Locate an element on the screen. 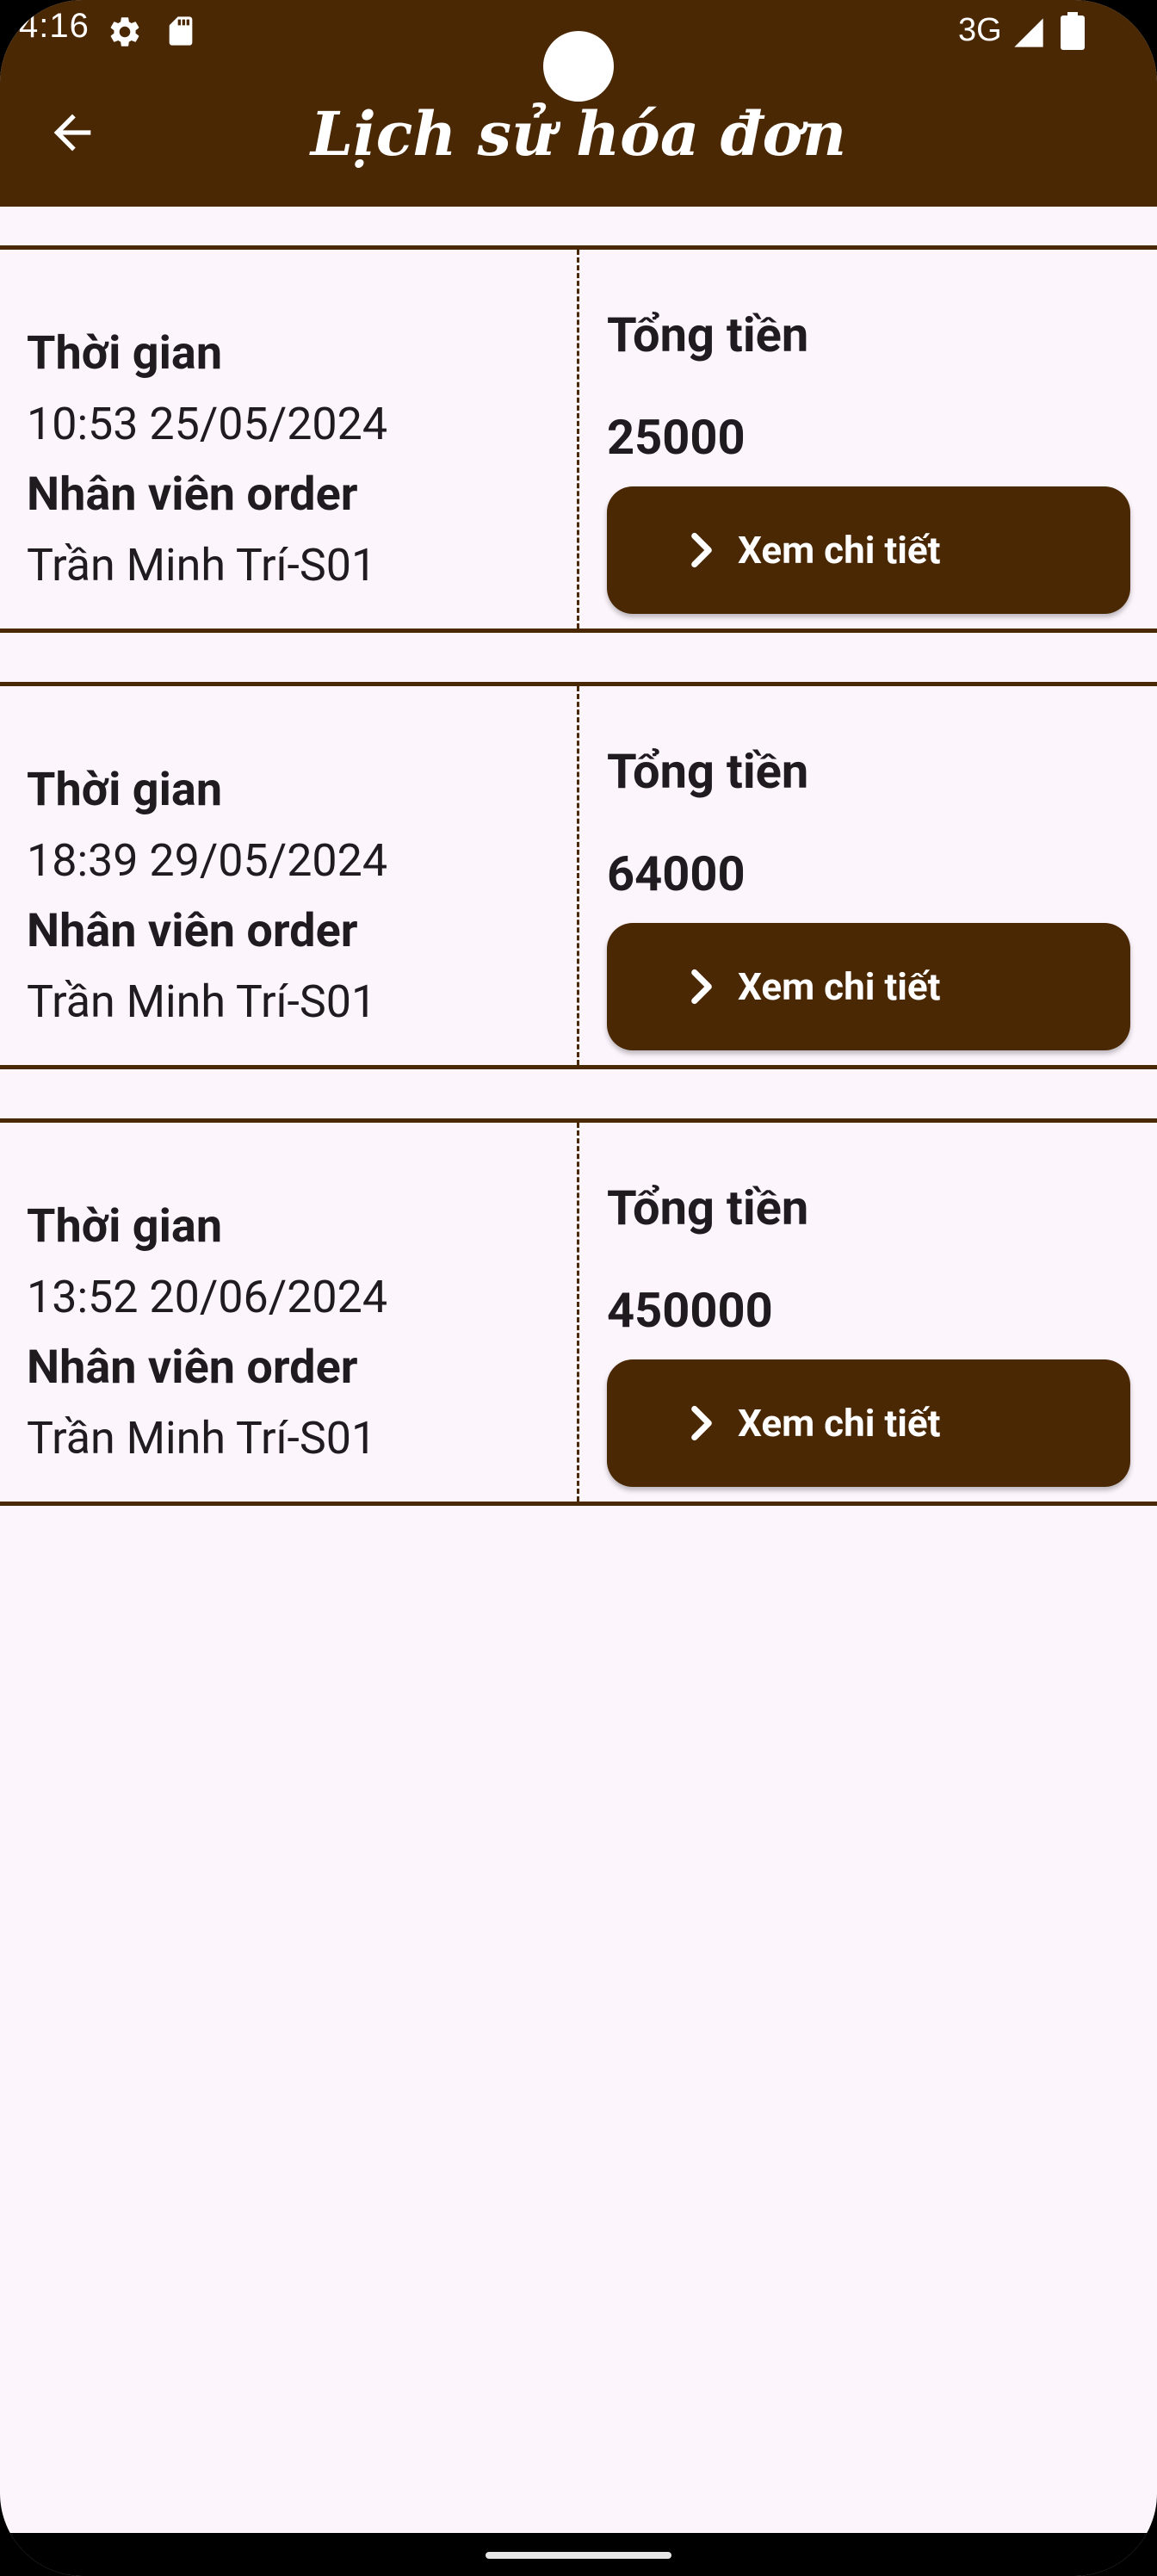 The height and width of the screenshot is (2576, 1157). page-title: Lịch sử hóa đơn is located at coordinates (579, 134).